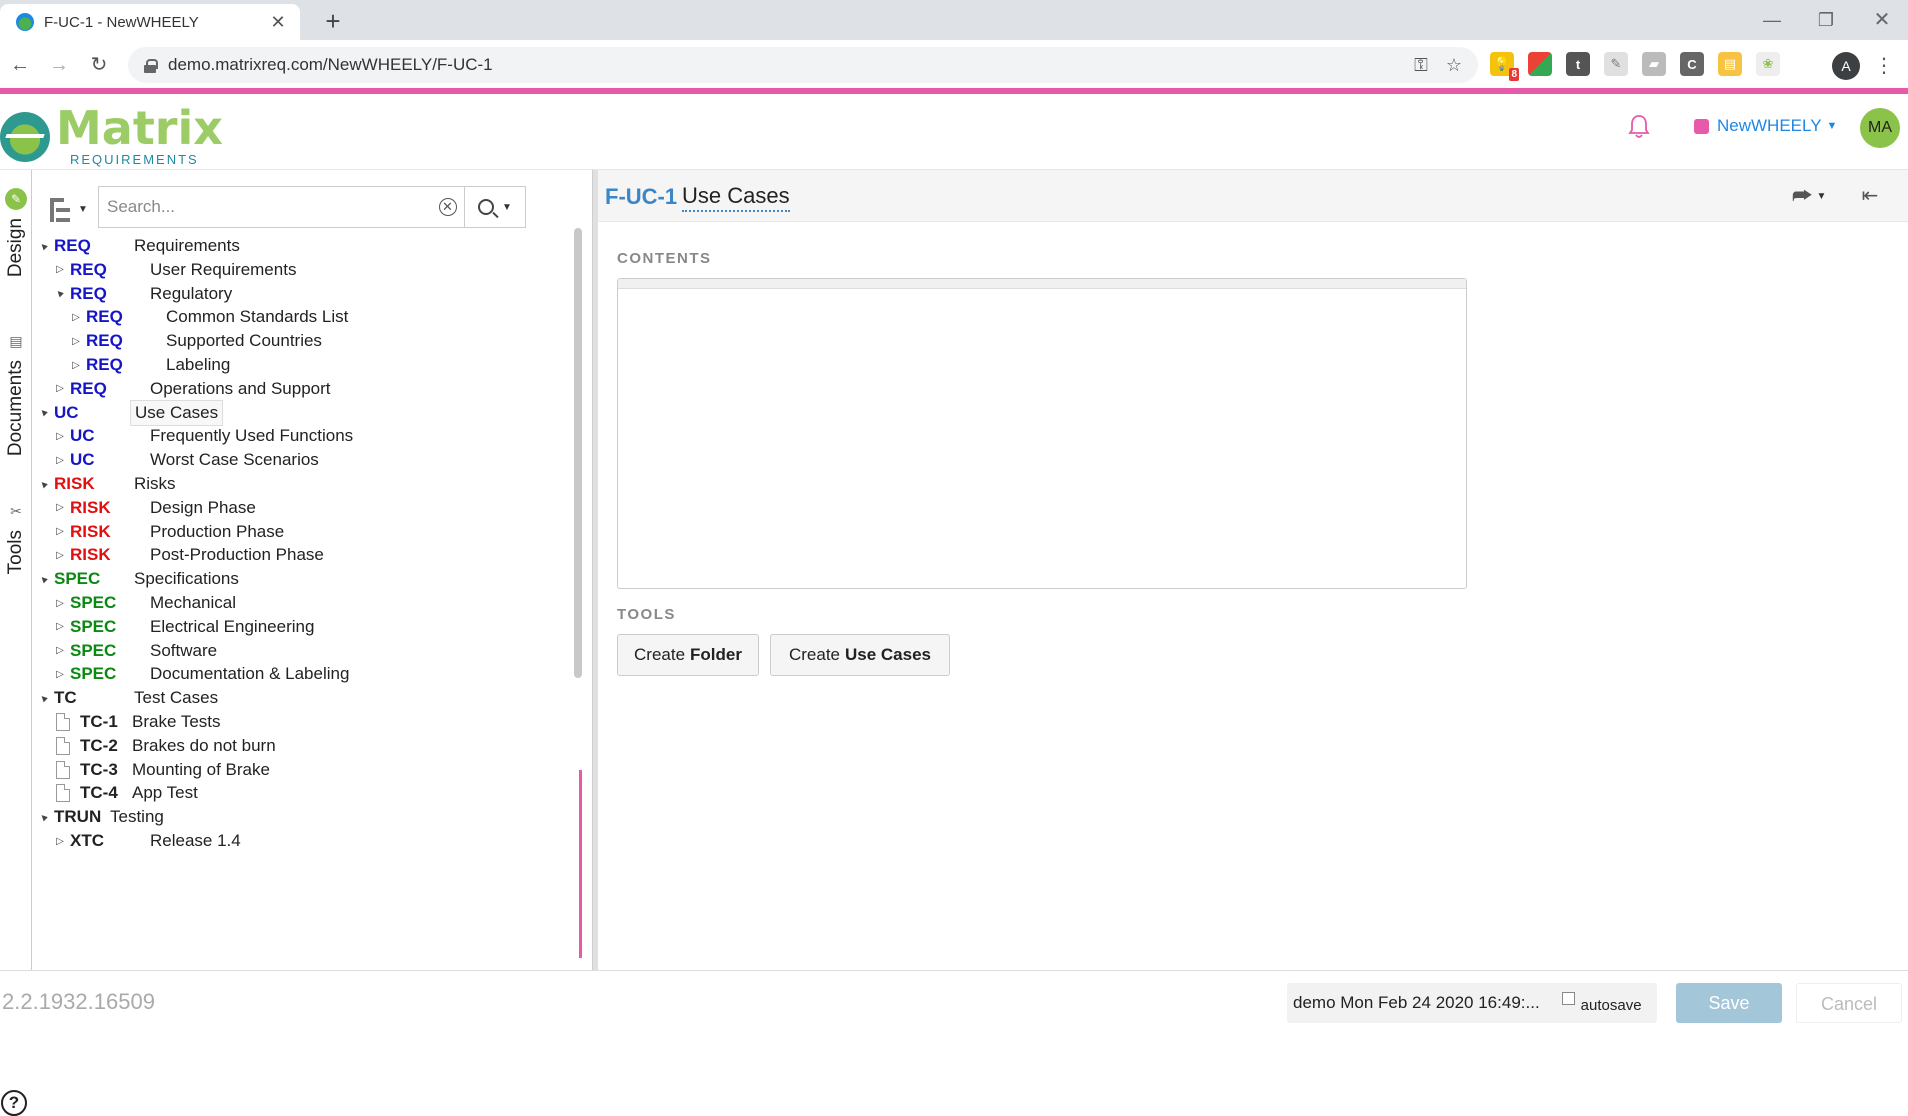 Image resolution: width=1908 pixels, height=1116 pixels. What do you see at coordinates (265, 207) in the screenshot?
I see `search-input` at bounding box center [265, 207].